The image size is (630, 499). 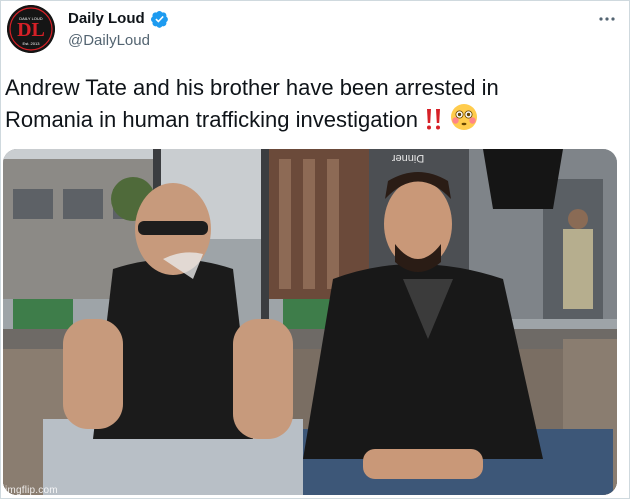 What do you see at coordinates (159, 19) in the screenshot?
I see `verified-badge-icon` at bounding box center [159, 19].